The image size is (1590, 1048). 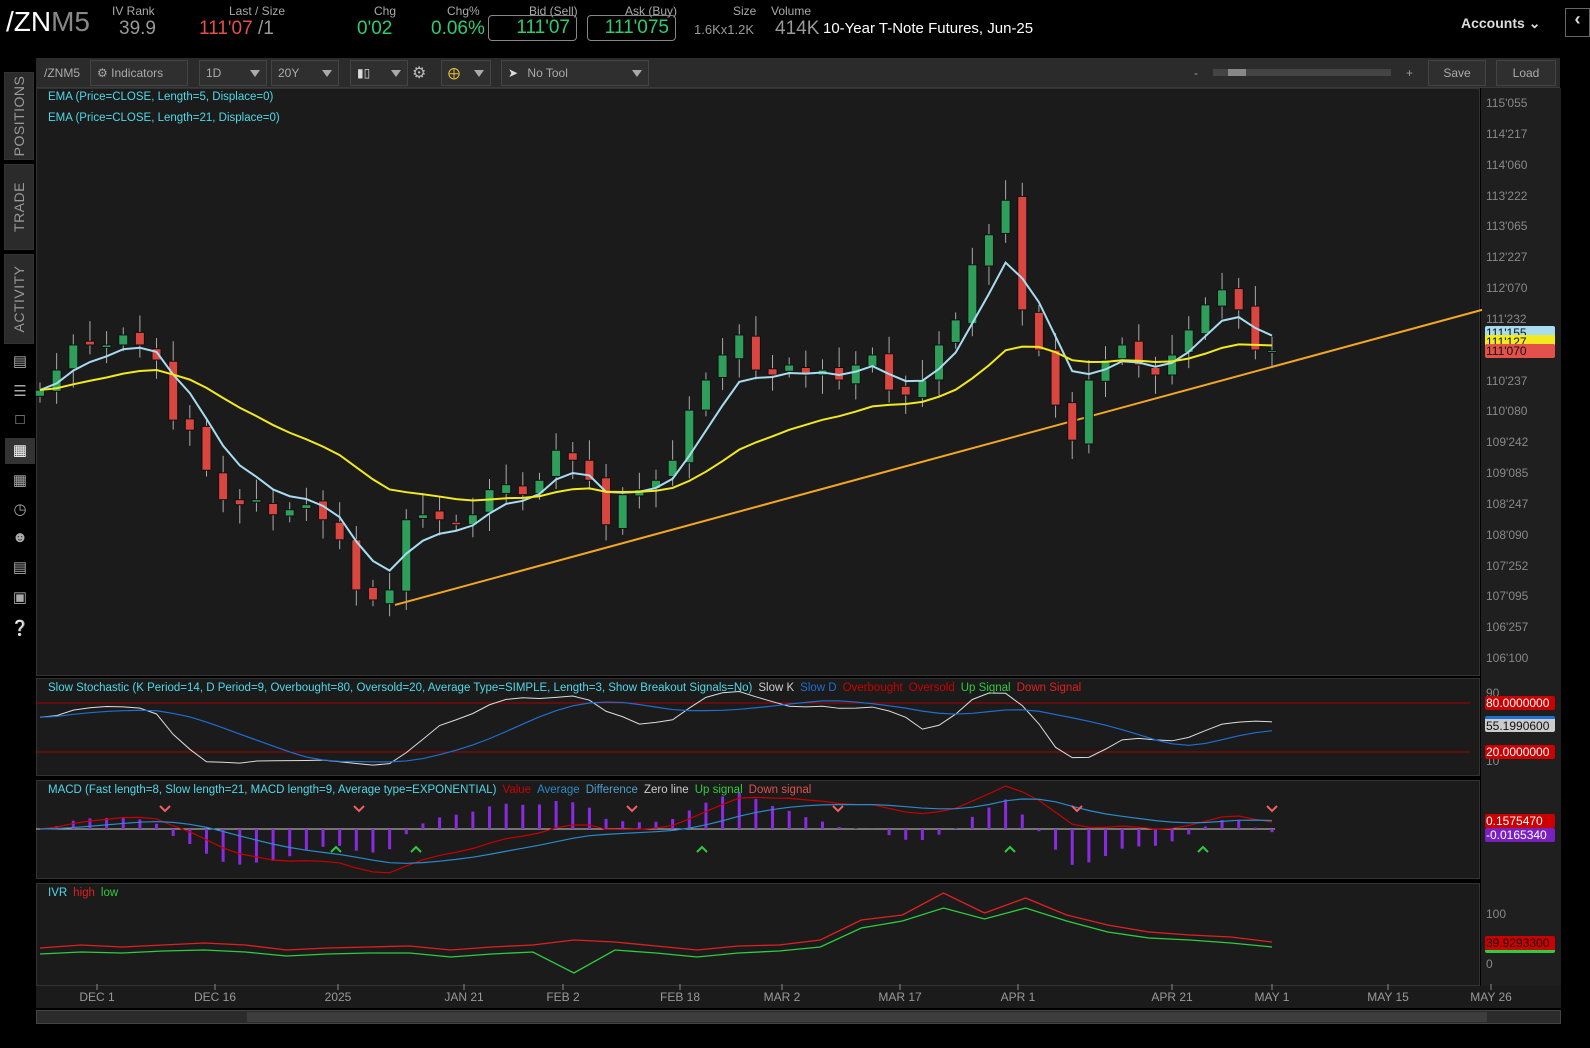 I want to click on price-tick: 114'060, so click(x=1507, y=164).